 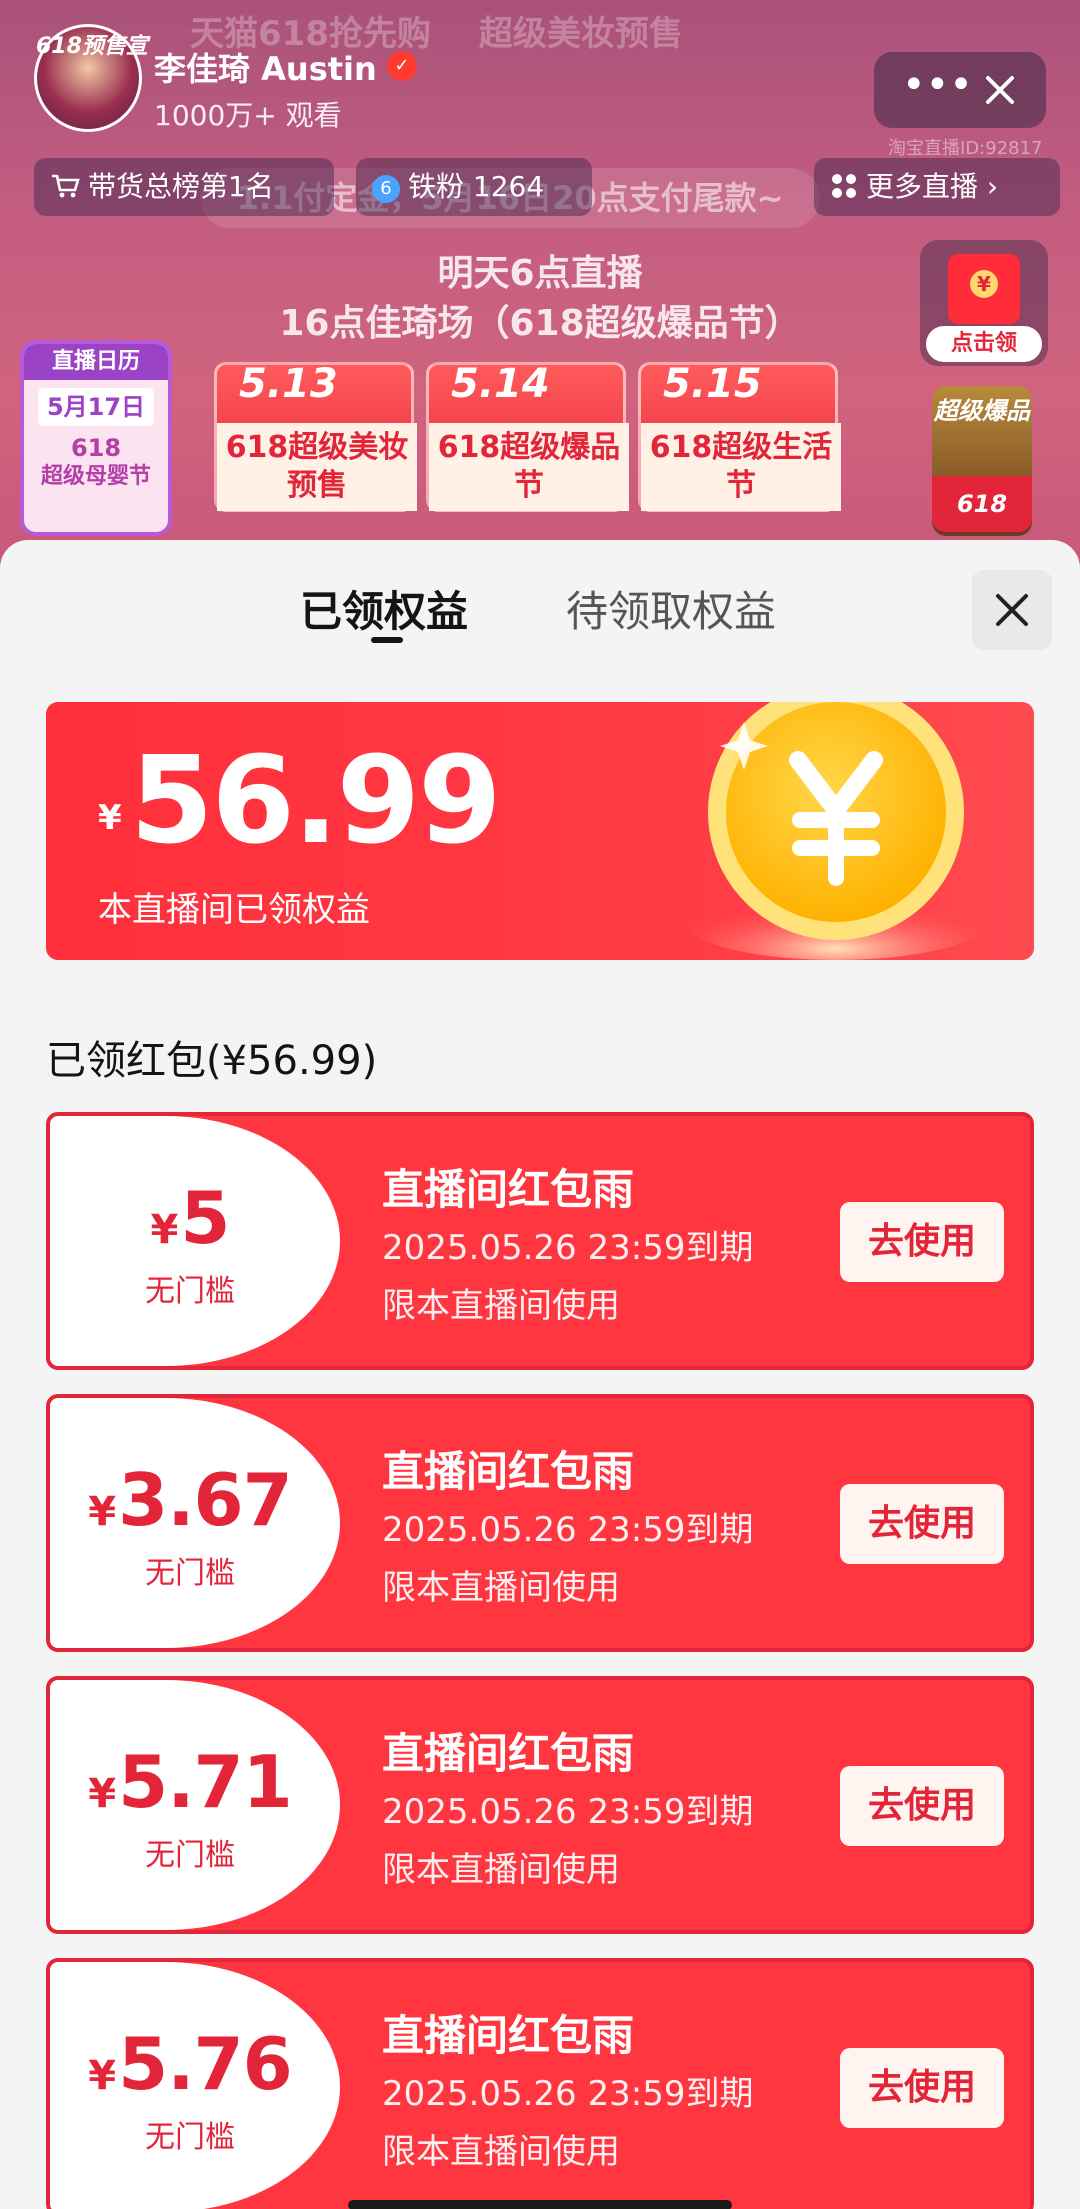 I want to click on coupon-amount: 5, so click(x=205, y=1218).